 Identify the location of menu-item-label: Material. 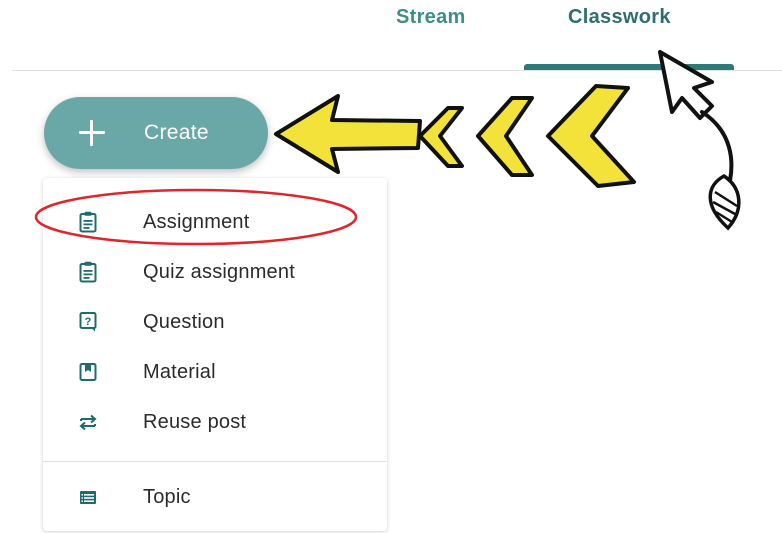
(179, 372).